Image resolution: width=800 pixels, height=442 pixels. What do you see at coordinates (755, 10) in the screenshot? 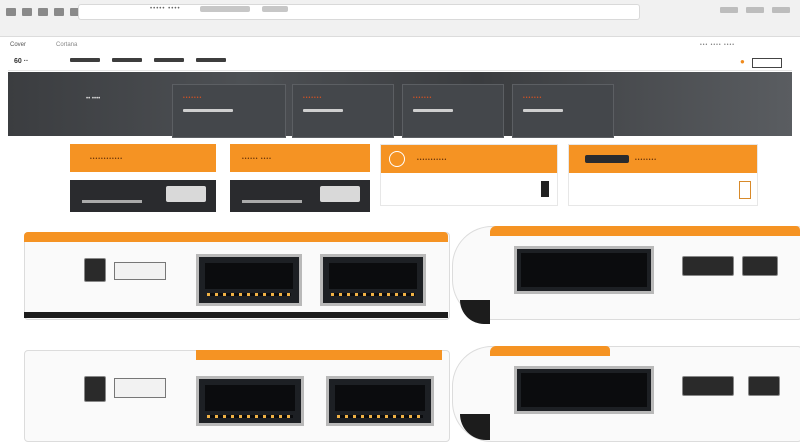
I see `maximize-button` at bounding box center [755, 10].